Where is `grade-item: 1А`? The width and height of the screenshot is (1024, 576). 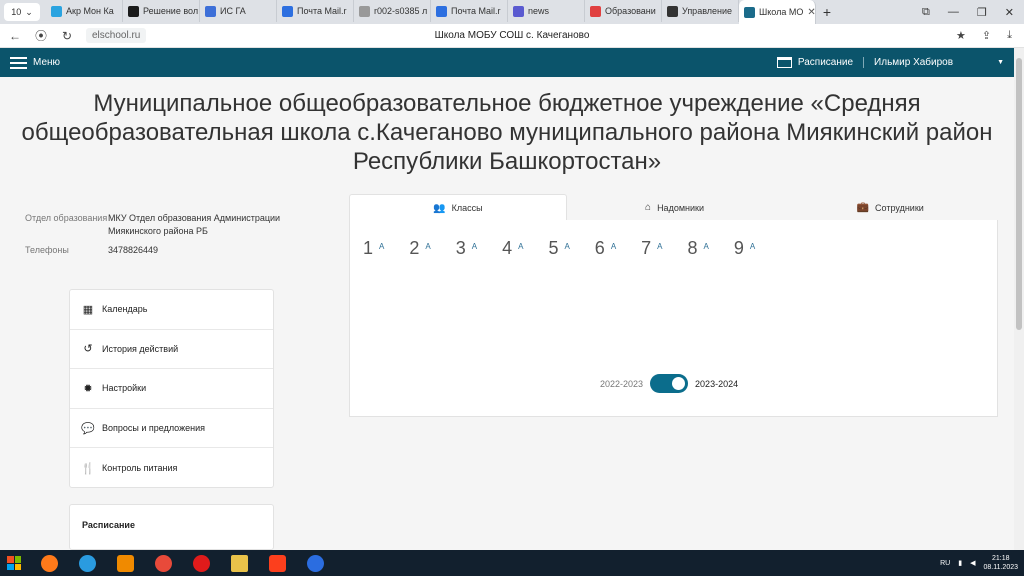 grade-item: 1А is located at coordinates (373, 248).